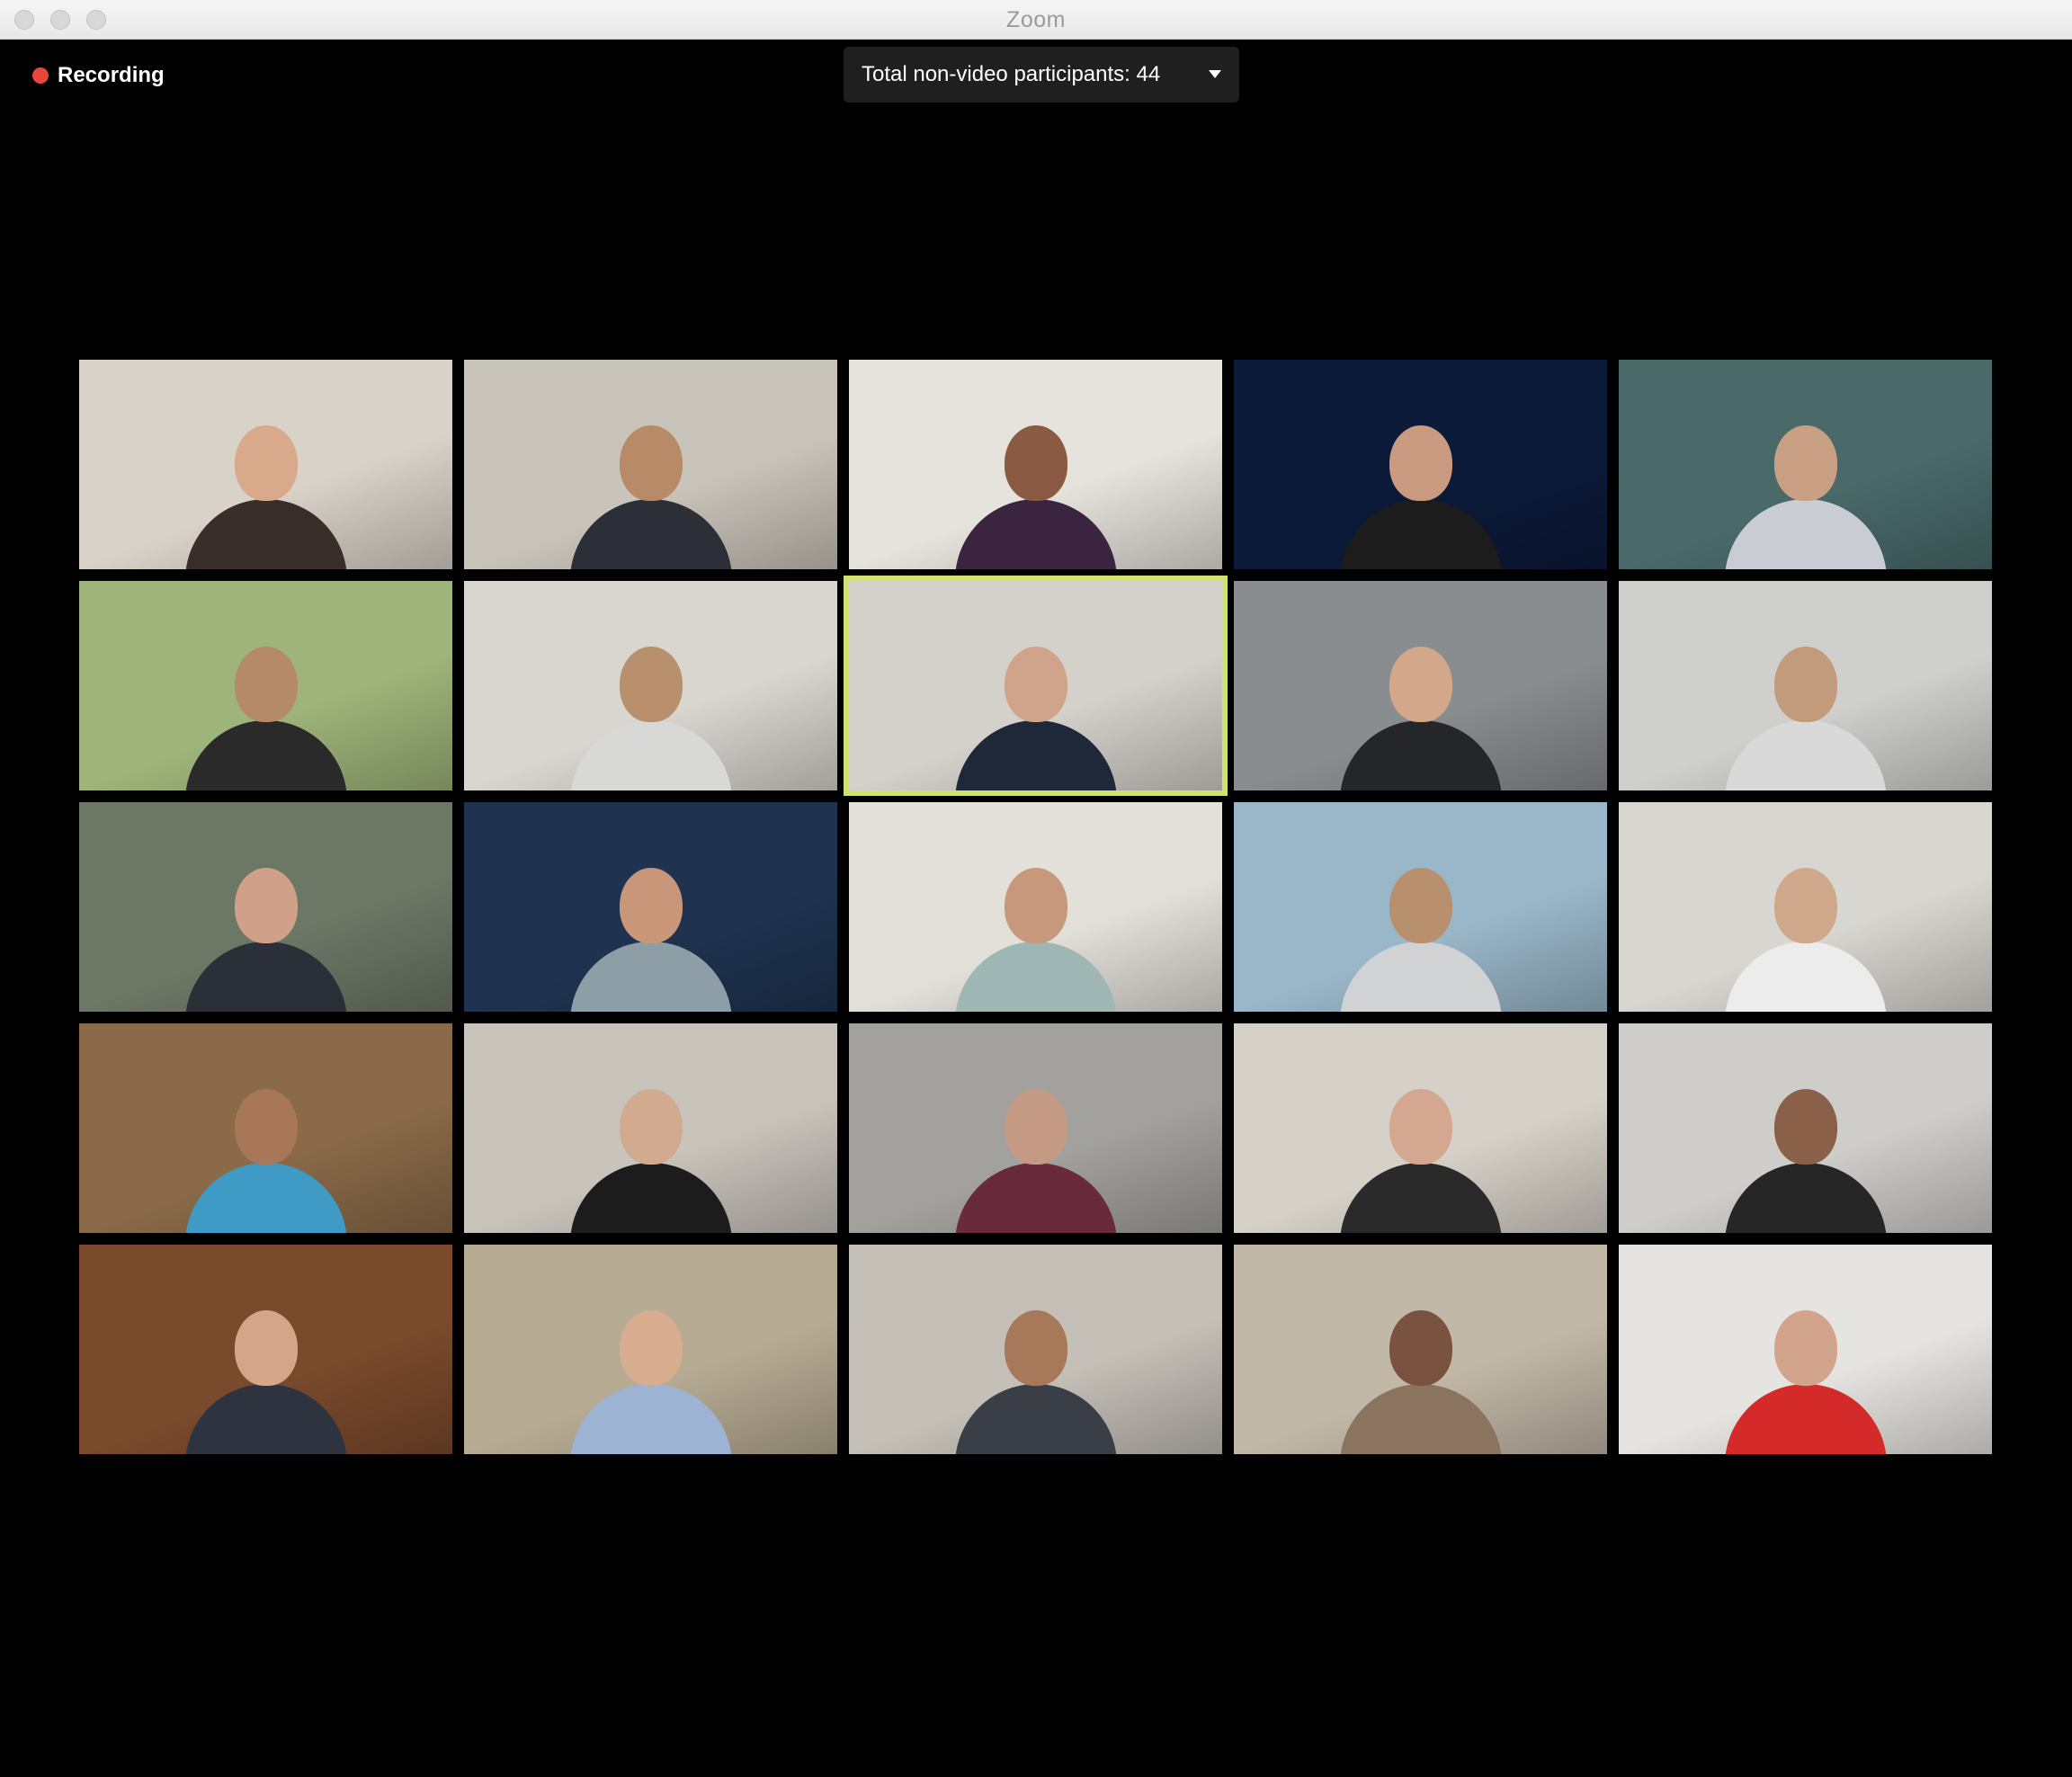  What do you see at coordinates (1036, 20) in the screenshot?
I see `title-bar: Zoom` at bounding box center [1036, 20].